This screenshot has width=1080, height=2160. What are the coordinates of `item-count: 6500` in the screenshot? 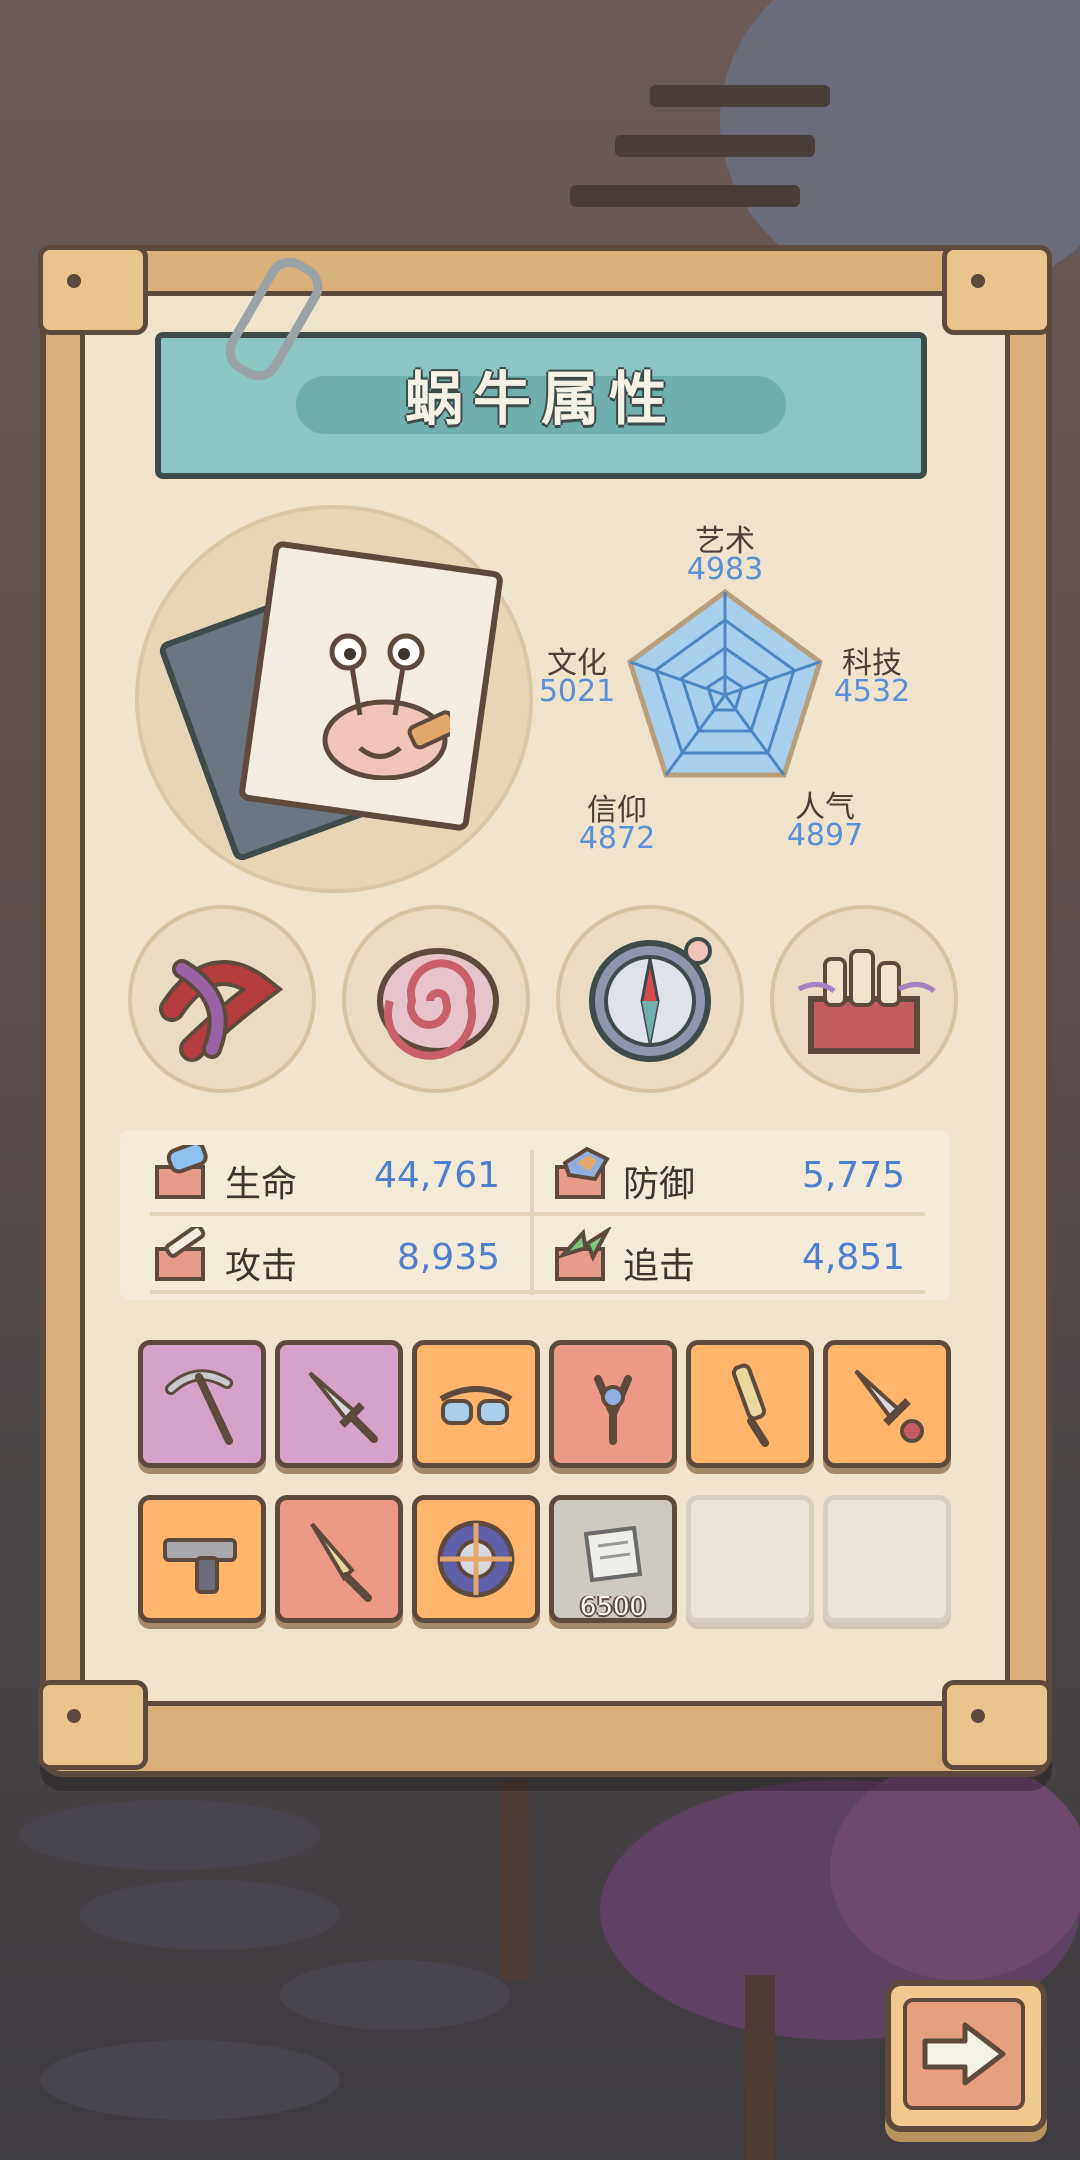 It's located at (613, 1607).